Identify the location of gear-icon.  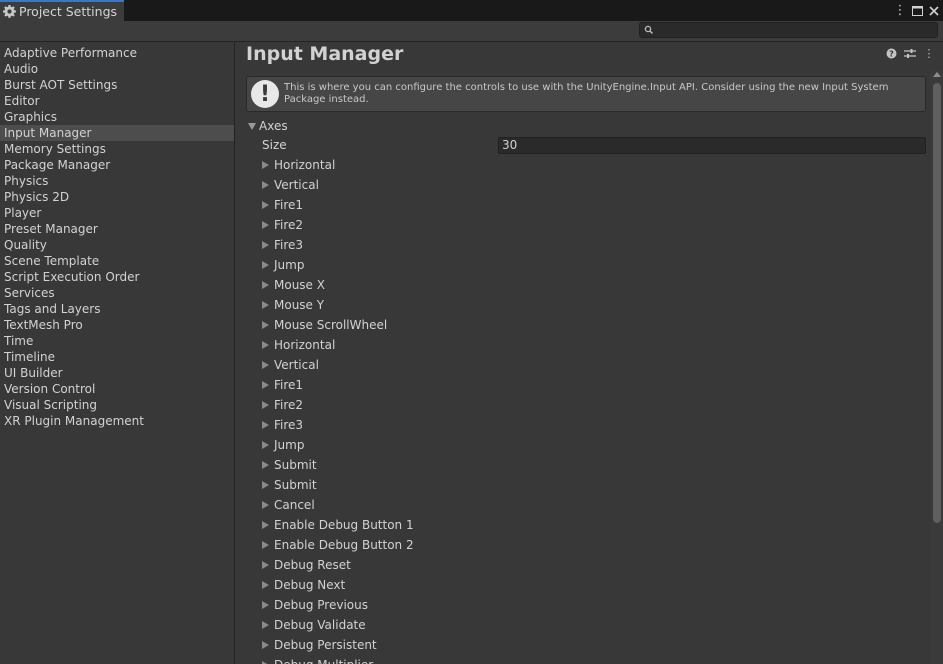
(9, 11).